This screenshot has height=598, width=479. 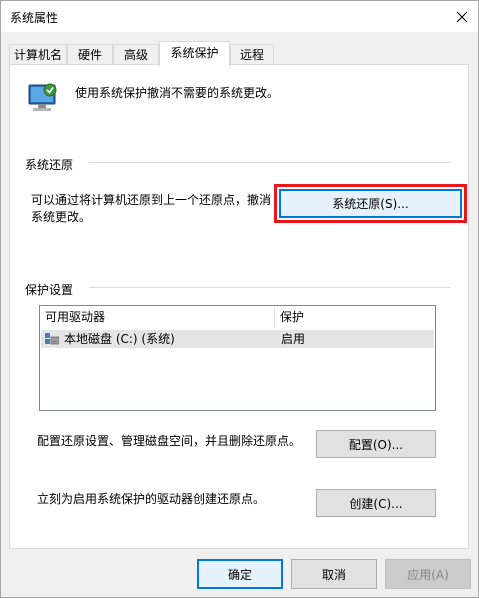 I want to click on tab-label: 远程, so click(x=251, y=55).